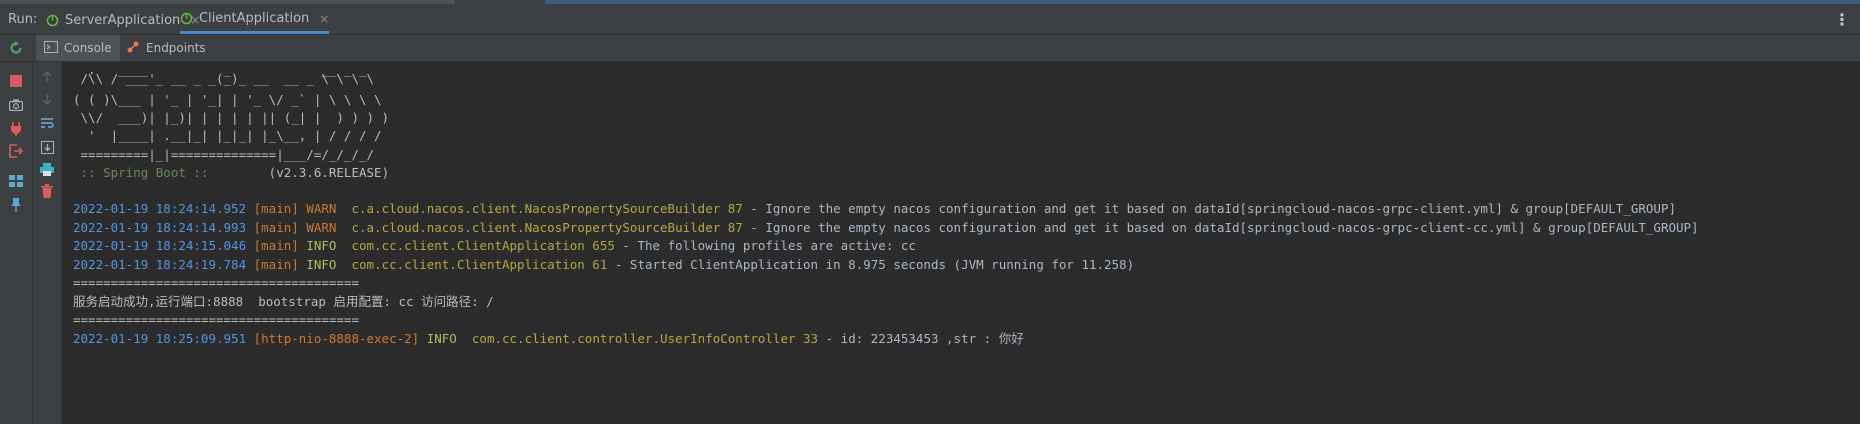 The height and width of the screenshot is (424, 1860). What do you see at coordinates (133, 48) in the screenshot?
I see `endpoints-icon` at bounding box center [133, 48].